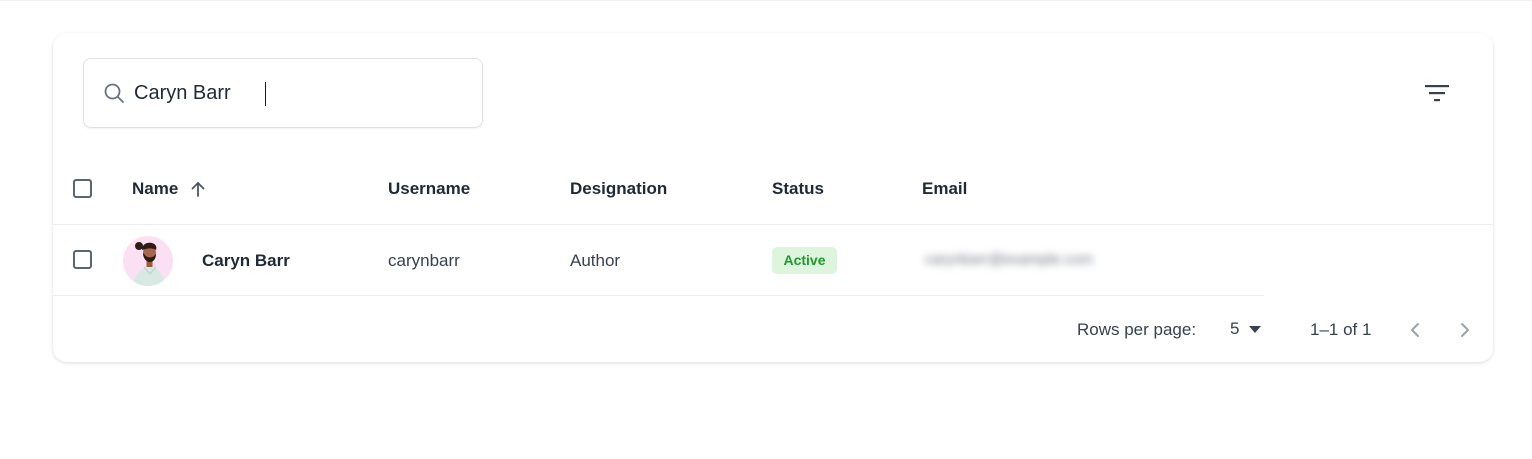 The image size is (1532, 459). Describe the element at coordinates (798, 189) in the screenshot. I see `column-header-status: Status` at that location.